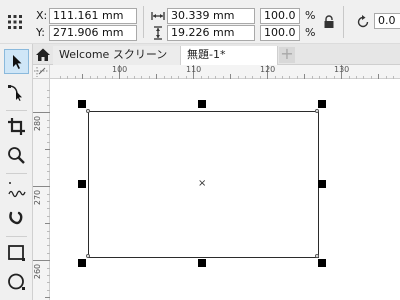  What do you see at coordinates (225, 72) in the screenshot?
I see `horizontal-ruler: 100 110 120 130` at bounding box center [225, 72].